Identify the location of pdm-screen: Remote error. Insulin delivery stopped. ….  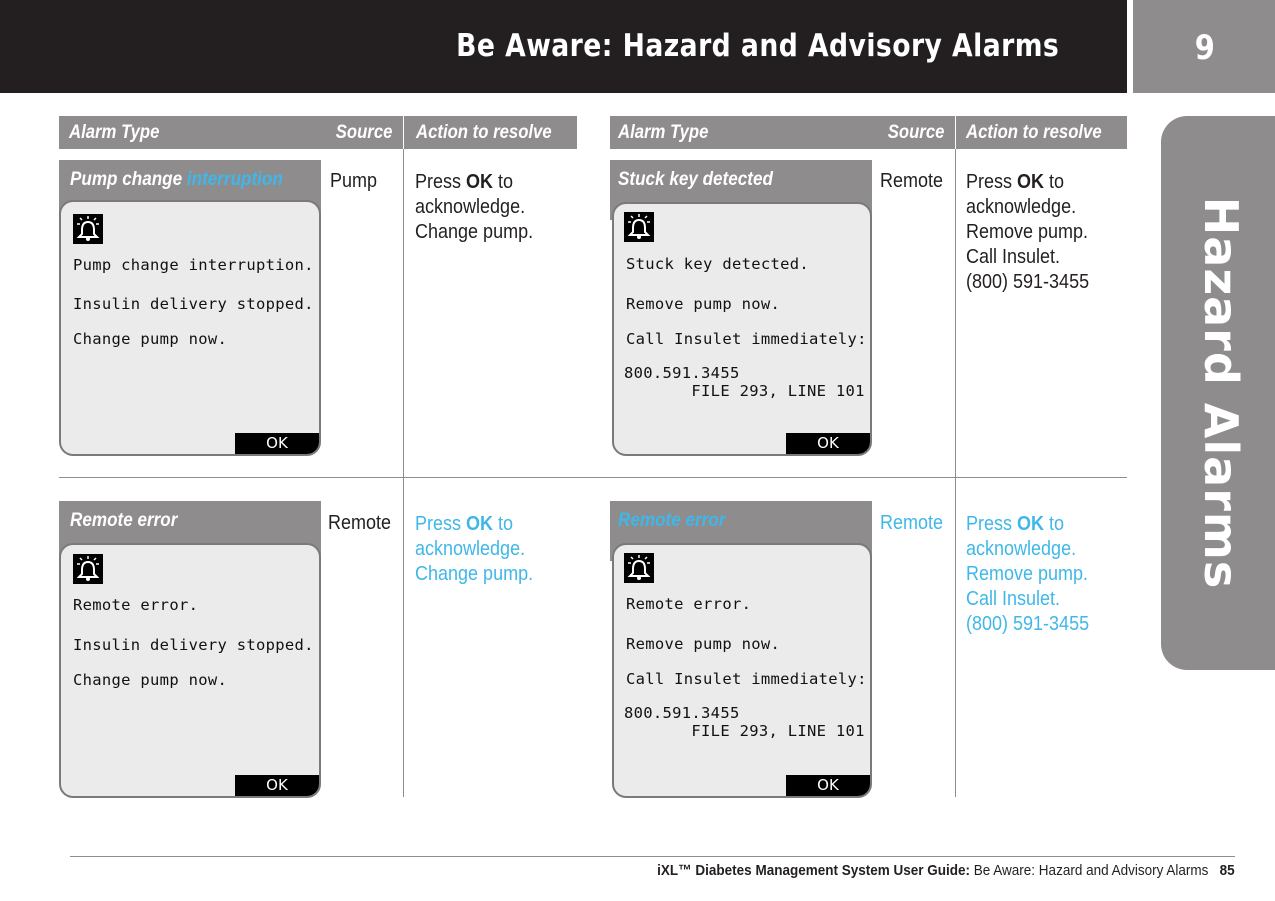
(190, 670).